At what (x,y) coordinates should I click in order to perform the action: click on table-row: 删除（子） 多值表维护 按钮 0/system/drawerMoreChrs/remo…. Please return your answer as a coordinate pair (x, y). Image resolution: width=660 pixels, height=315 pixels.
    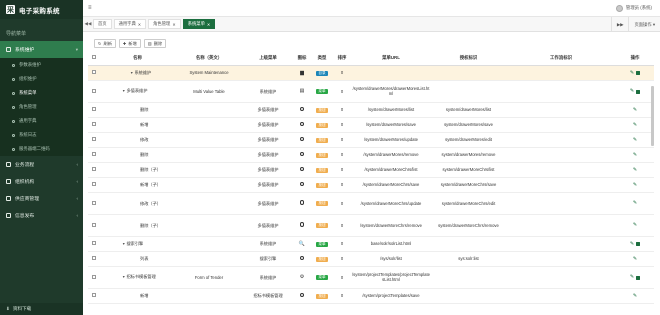
    Looking at the image, I should click on (371, 225).